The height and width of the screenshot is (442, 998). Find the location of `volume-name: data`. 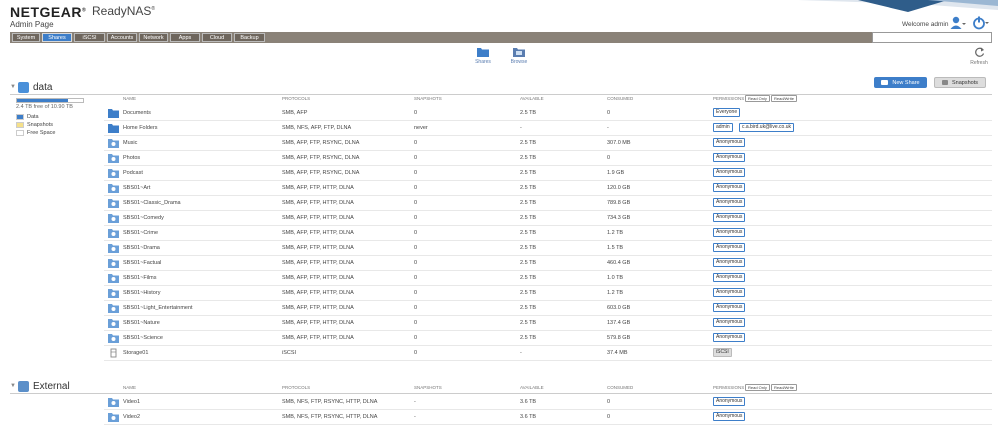

volume-name: data is located at coordinates (43, 87).